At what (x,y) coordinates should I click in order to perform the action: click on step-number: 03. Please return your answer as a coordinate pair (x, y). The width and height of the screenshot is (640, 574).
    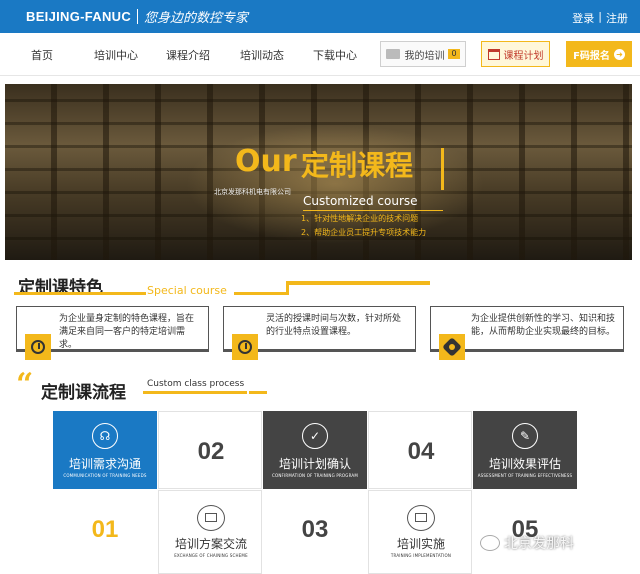
    Looking at the image, I should click on (315, 529).